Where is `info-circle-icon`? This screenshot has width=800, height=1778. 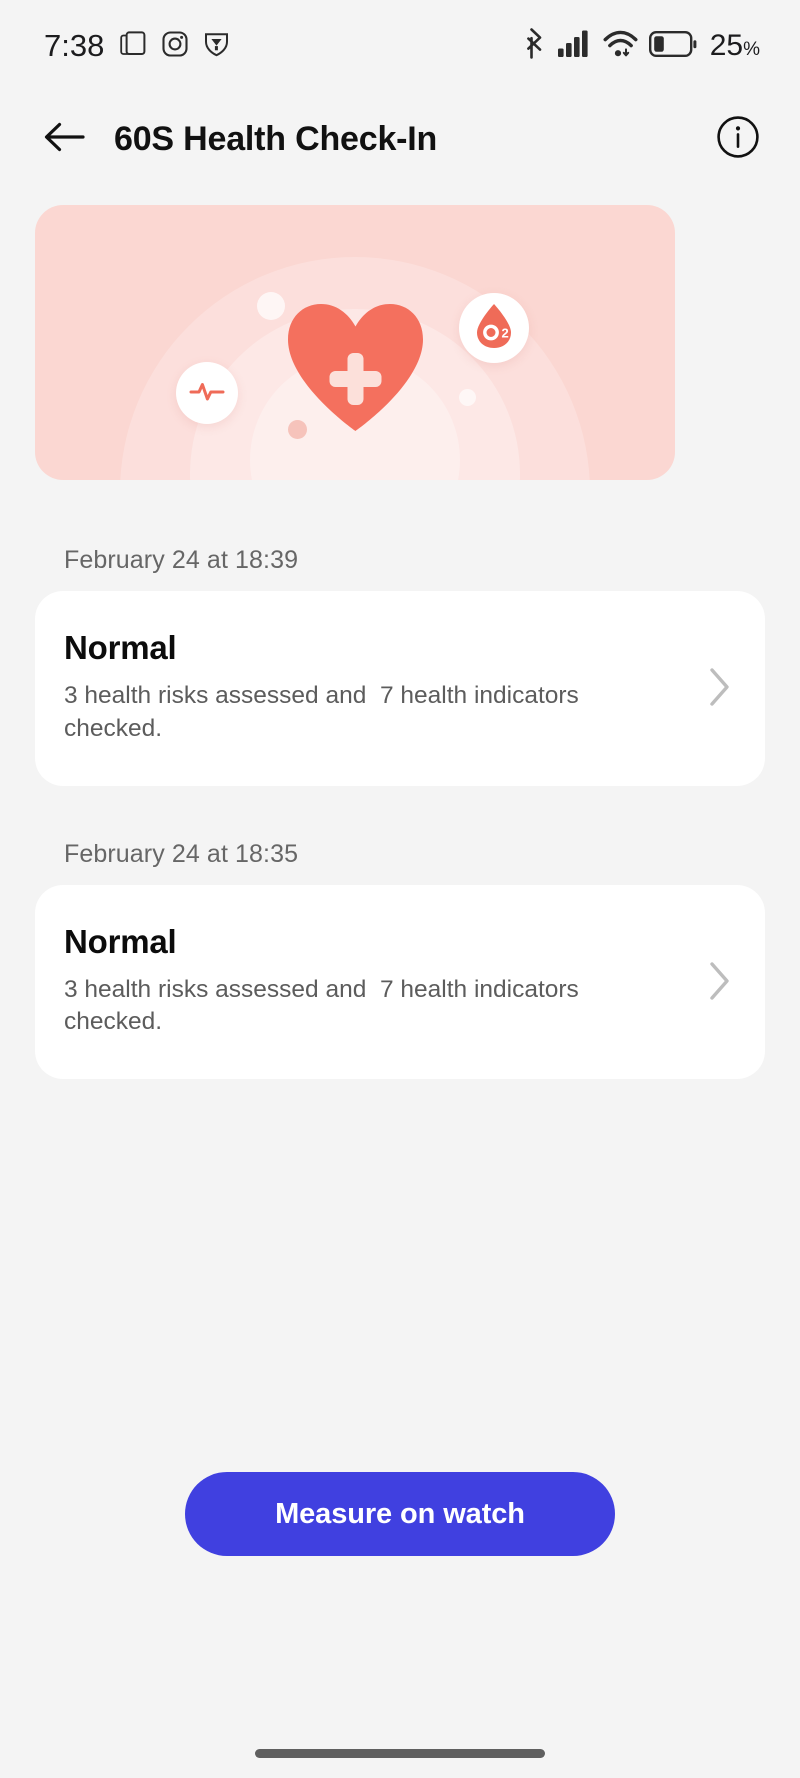 info-circle-icon is located at coordinates (738, 139).